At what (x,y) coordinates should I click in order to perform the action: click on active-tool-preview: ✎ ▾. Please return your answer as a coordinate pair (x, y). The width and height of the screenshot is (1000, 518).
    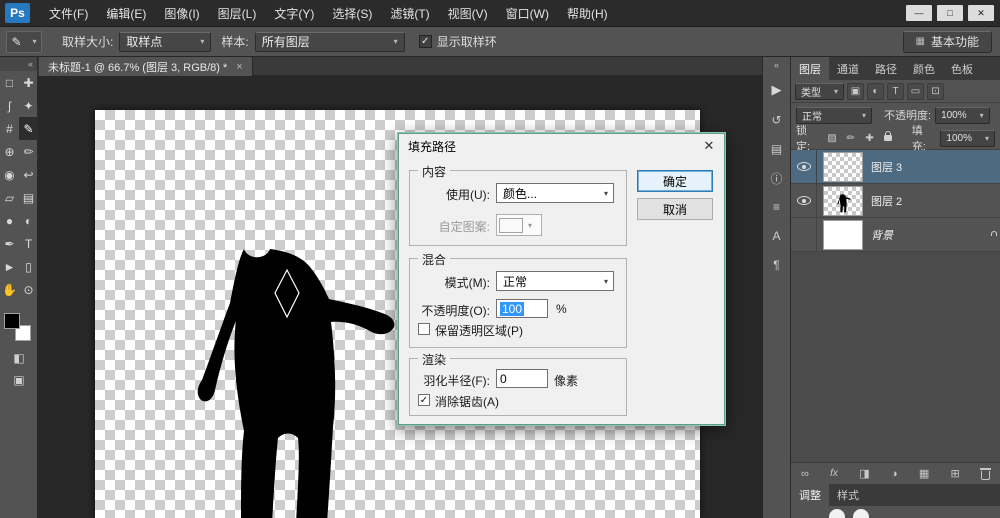
    Looking at the image, I should click on (24, 41).